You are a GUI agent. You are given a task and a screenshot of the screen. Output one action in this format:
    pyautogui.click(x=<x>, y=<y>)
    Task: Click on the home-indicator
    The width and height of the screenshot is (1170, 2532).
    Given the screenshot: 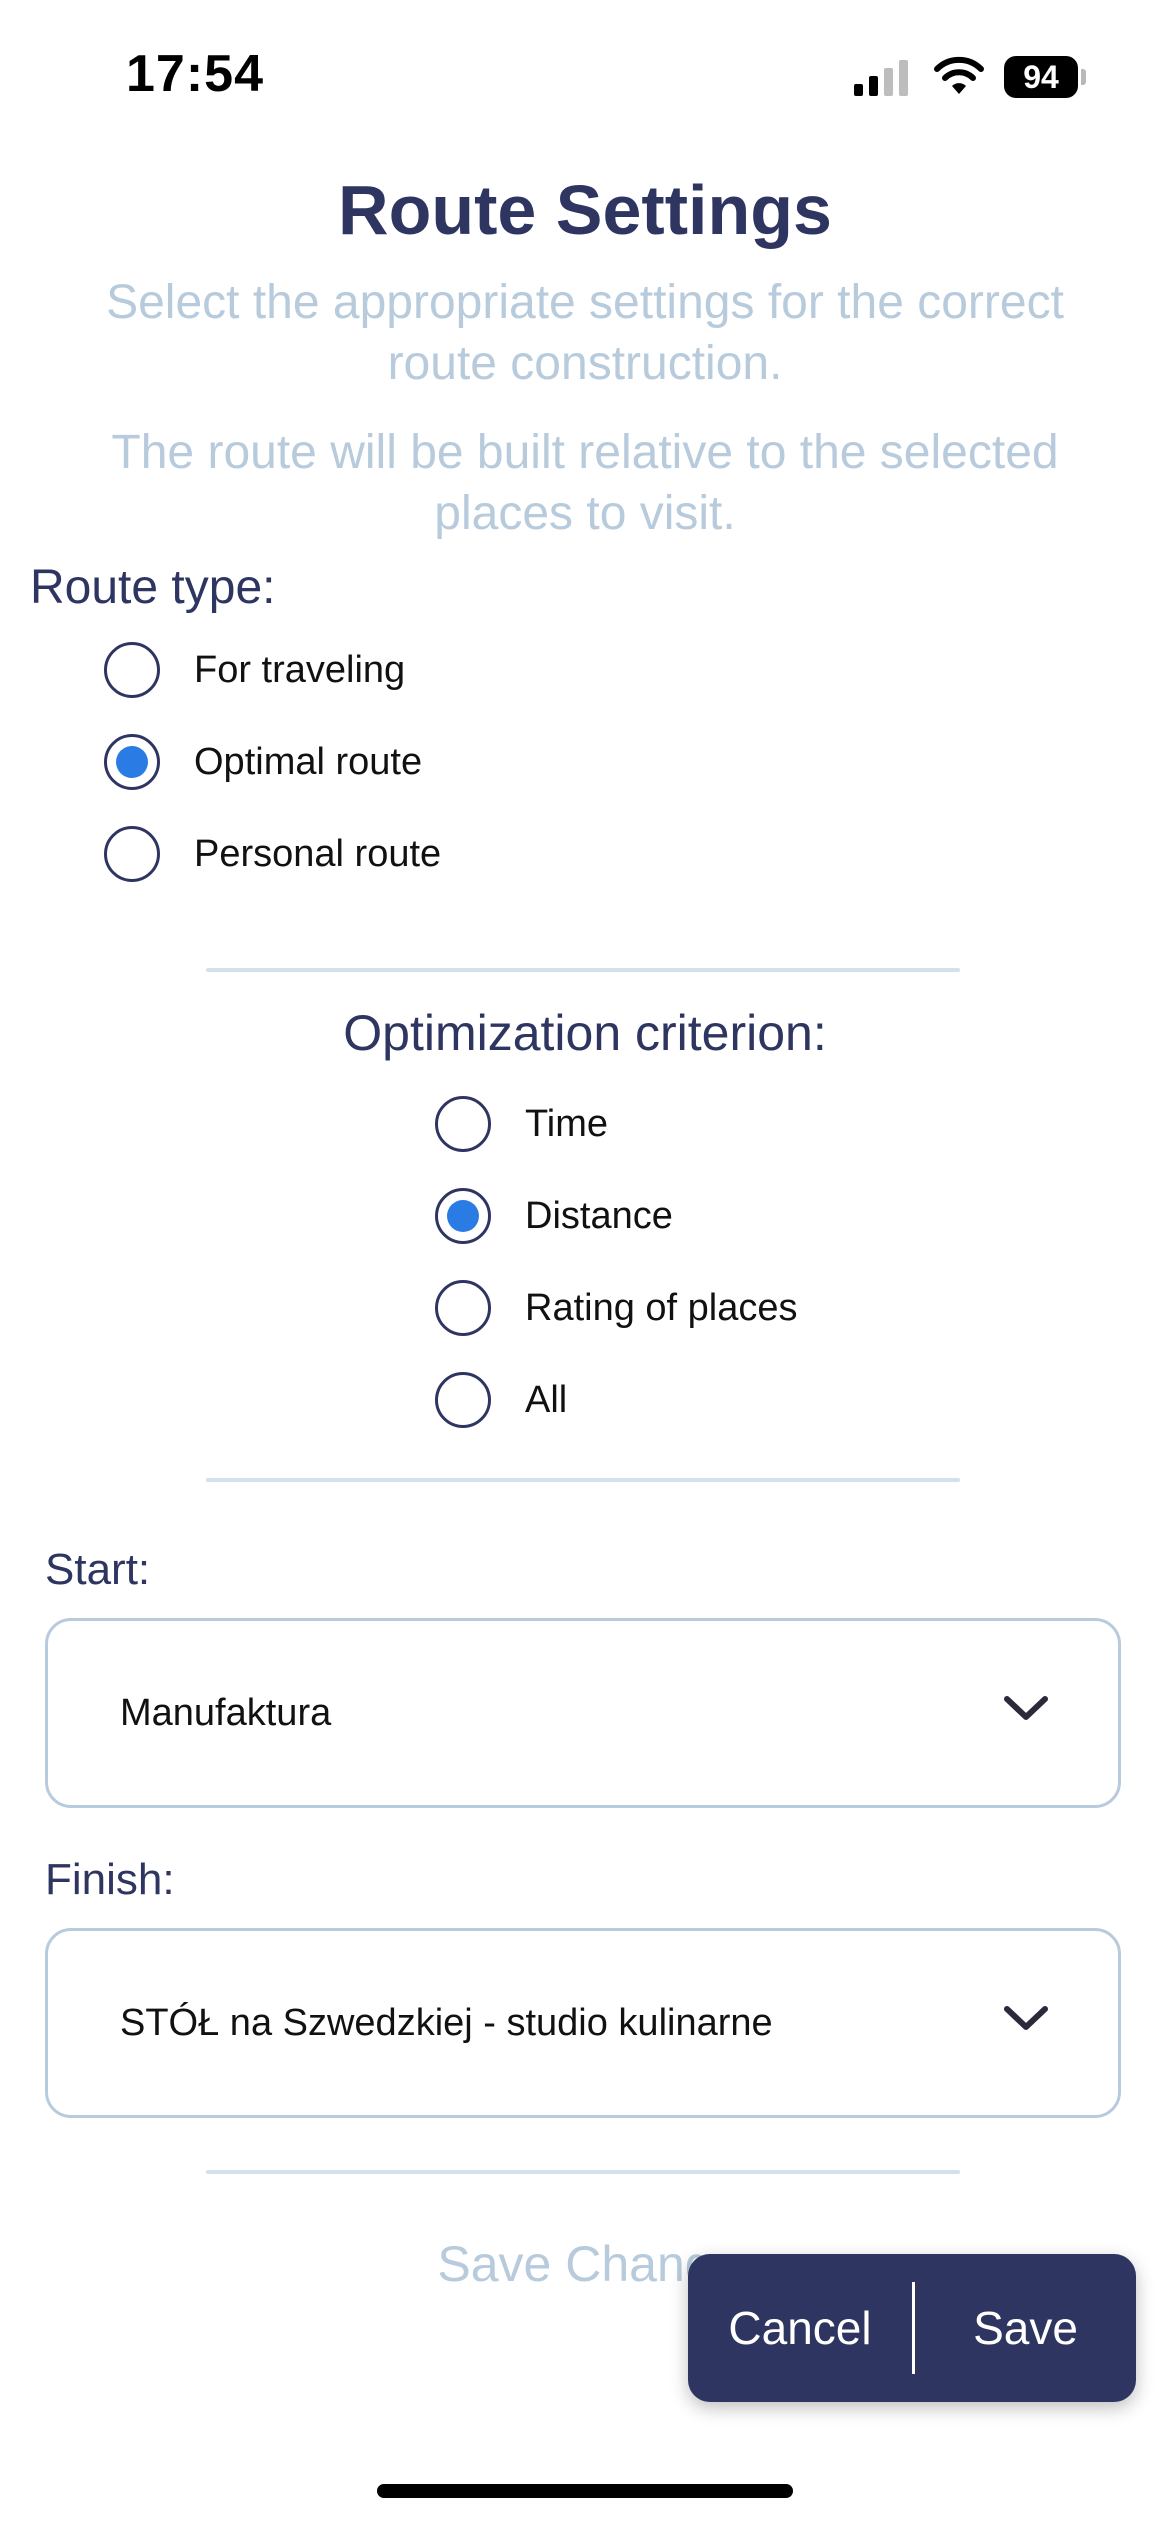 What is the action you would take?
    pyautogui.click(x=585, y=2491)
    